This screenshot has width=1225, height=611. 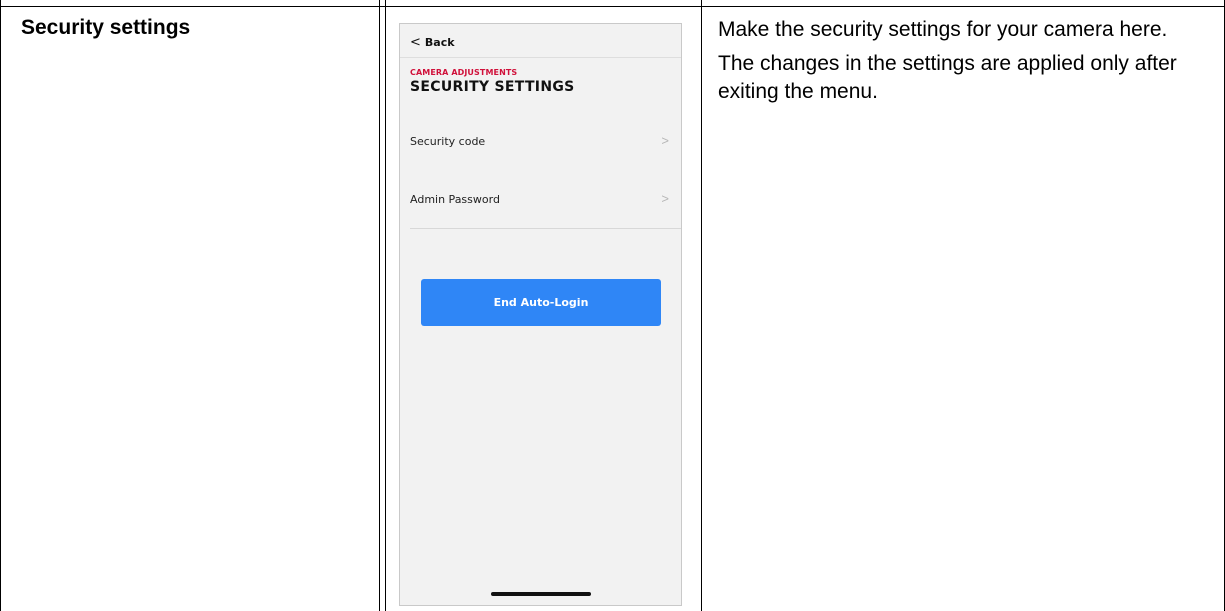 I want to click on page-title: SECURITY SETTINGS, so click(x=492, y=87).